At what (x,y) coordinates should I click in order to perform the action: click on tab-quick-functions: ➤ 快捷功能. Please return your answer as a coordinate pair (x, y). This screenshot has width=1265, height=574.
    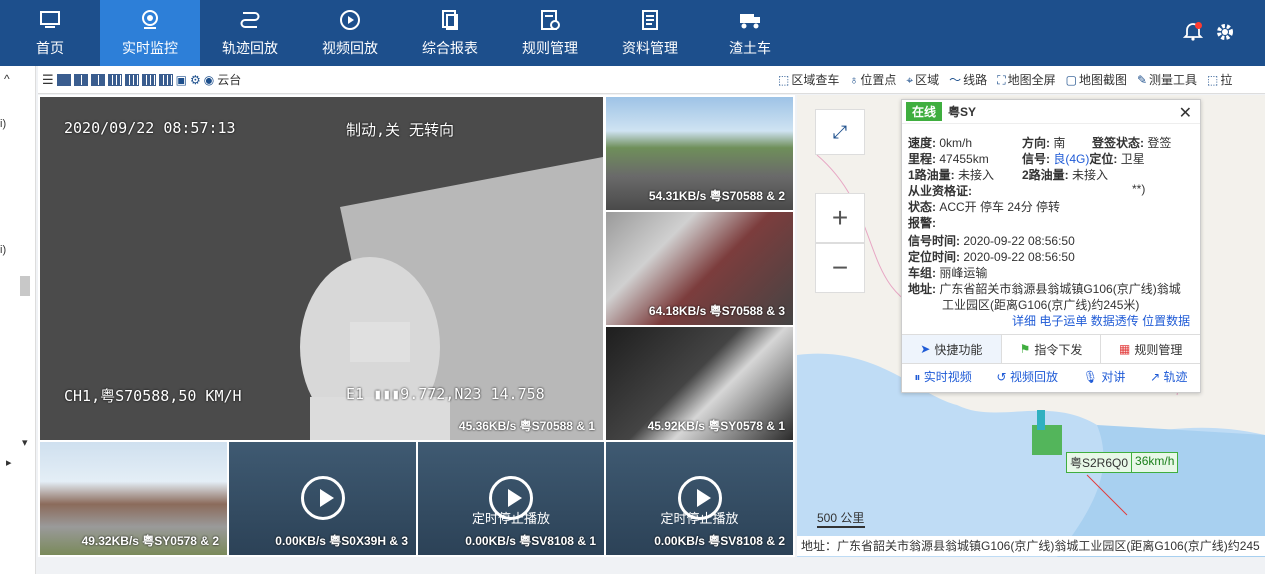
    Looking at the image, I should click on (952, 349).